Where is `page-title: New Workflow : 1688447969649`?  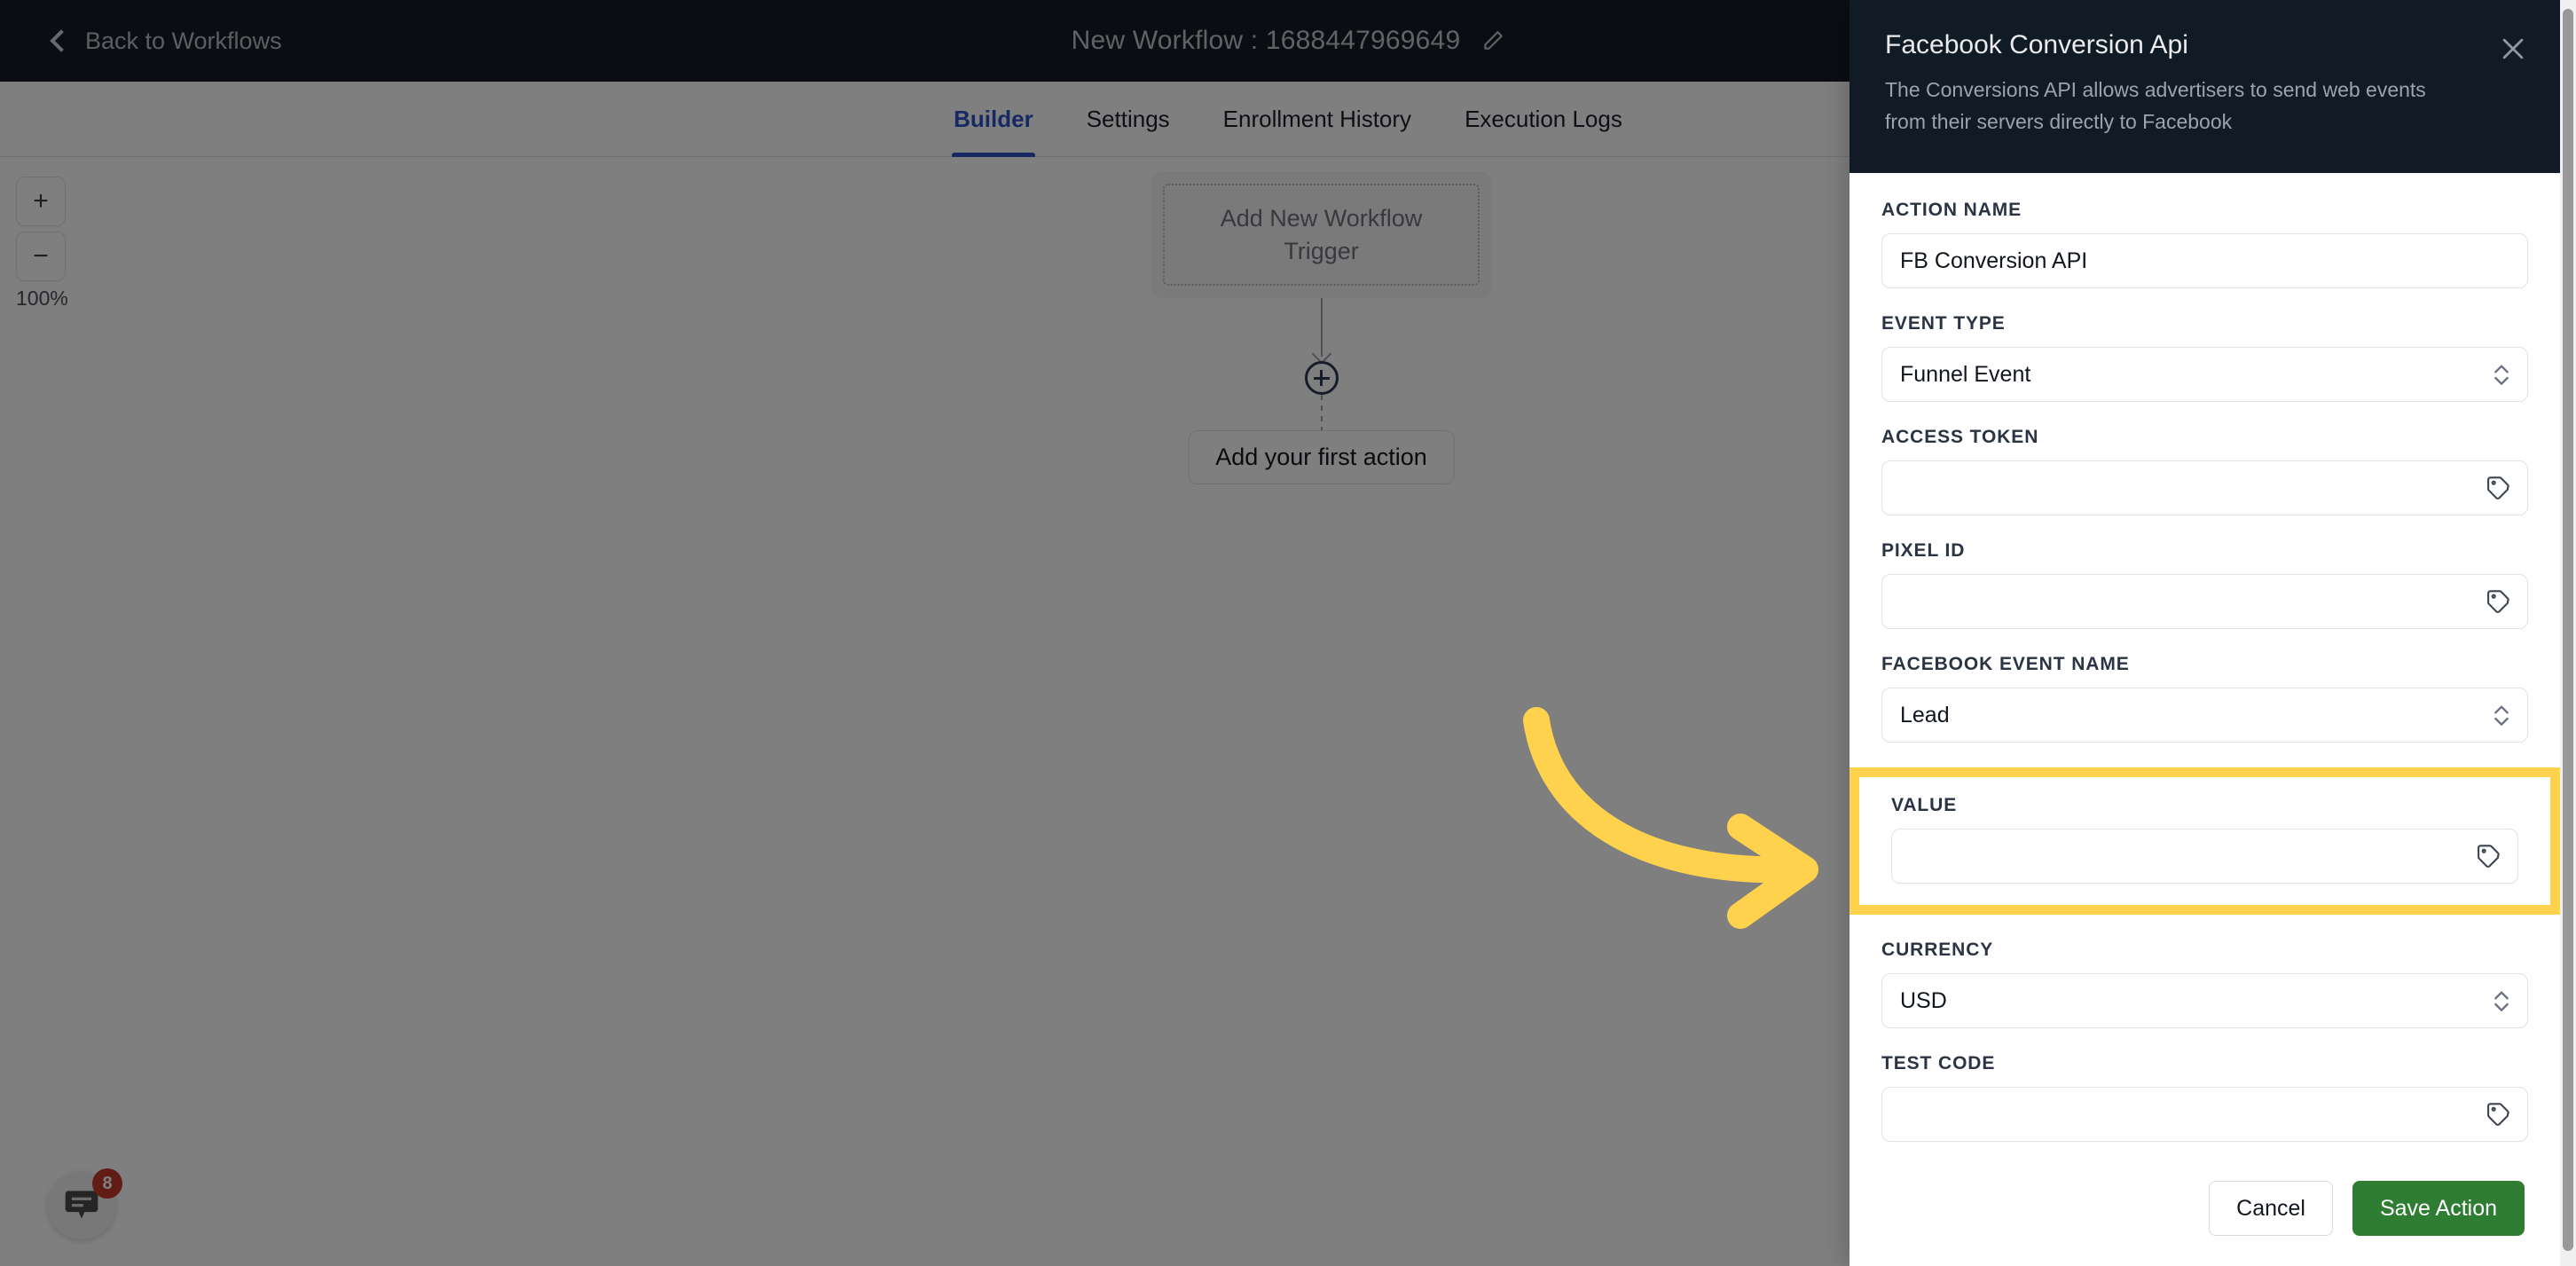
page-title: New Workflow : 1688447969649 is located at coordinates (1266, 41).